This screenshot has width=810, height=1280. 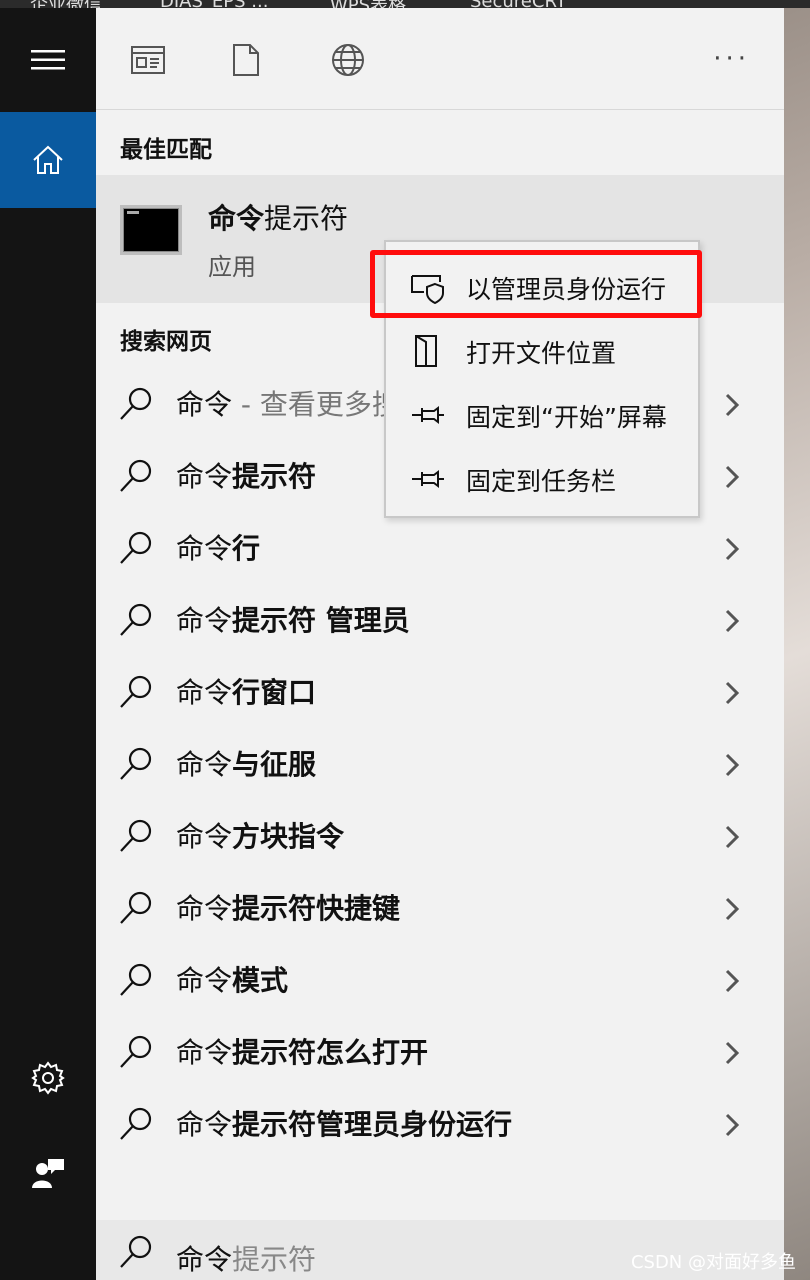 I want to click on web-suggestion-item: 命令方块指令, so click(x=440, y=836).